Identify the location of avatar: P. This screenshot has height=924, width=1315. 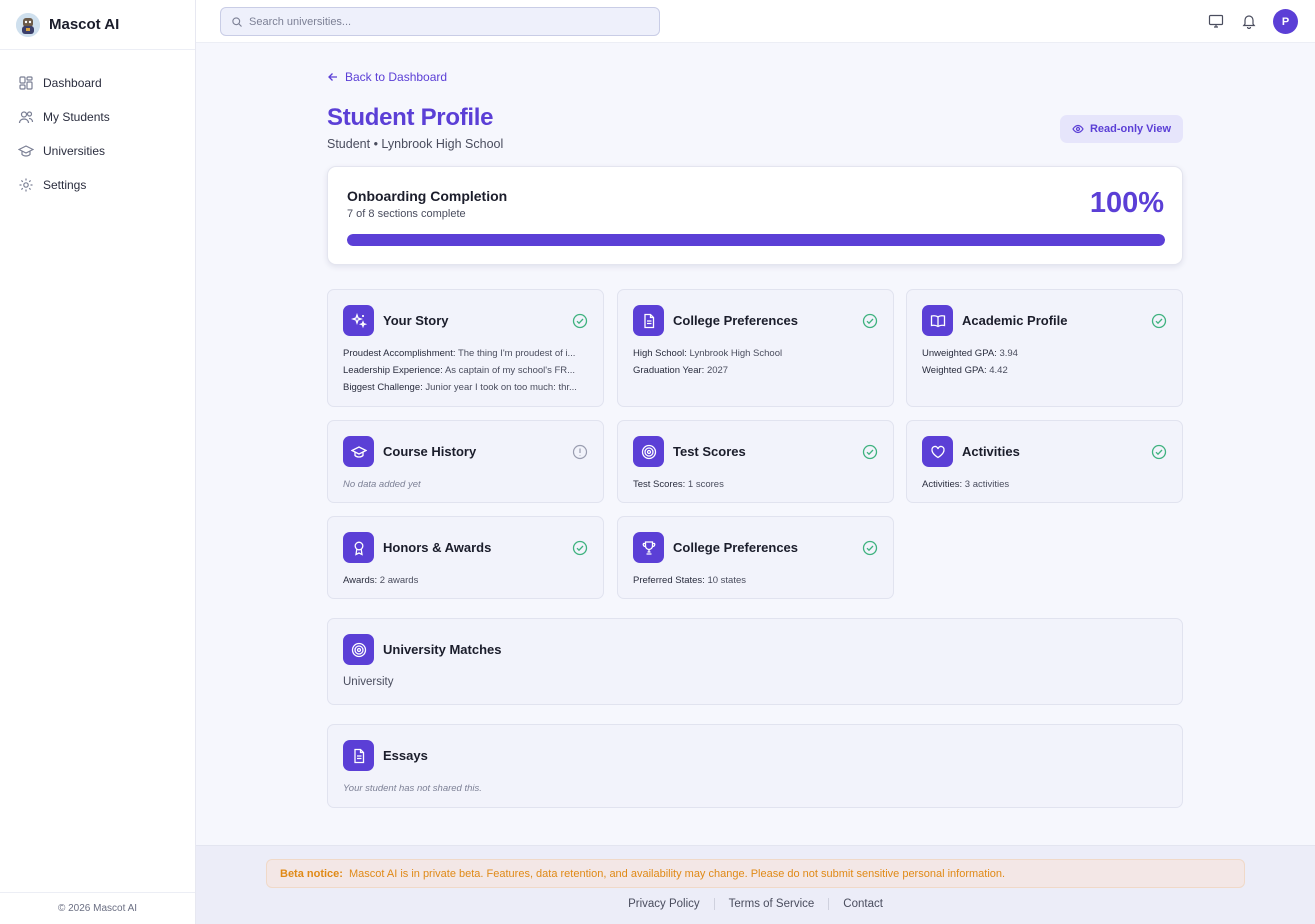
(1285, 21).